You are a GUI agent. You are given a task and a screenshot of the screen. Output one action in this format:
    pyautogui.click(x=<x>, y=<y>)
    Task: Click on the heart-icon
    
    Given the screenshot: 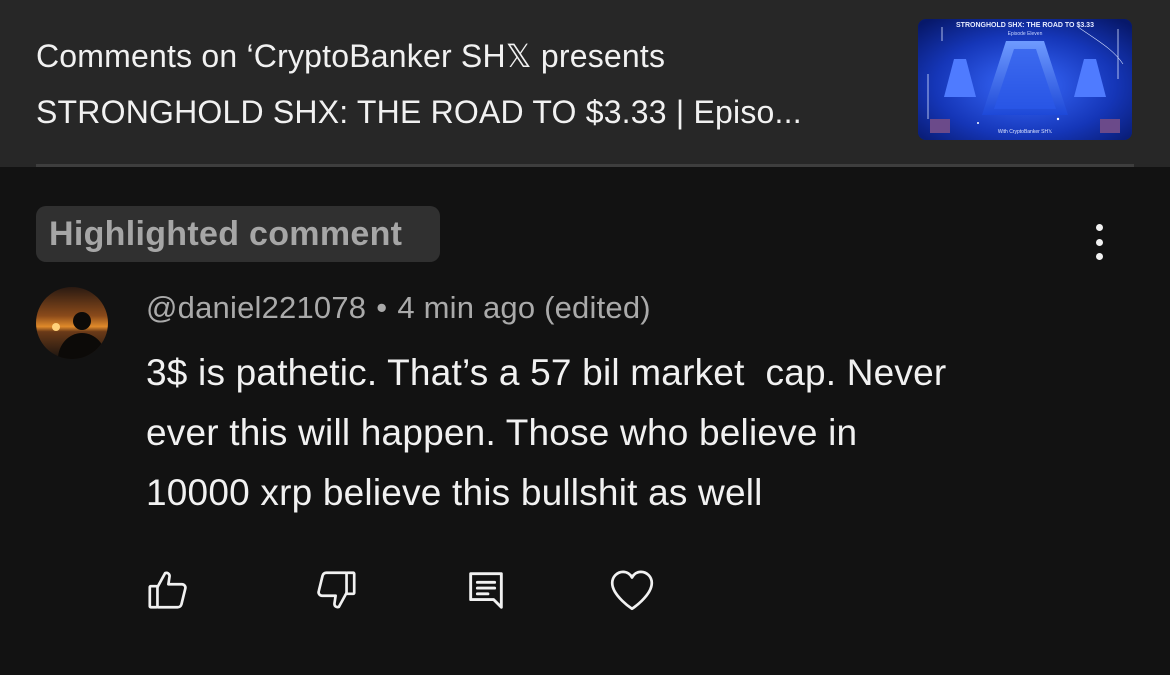 What is the action you would take?
    pyautogui.click(x=632, y=590)
    